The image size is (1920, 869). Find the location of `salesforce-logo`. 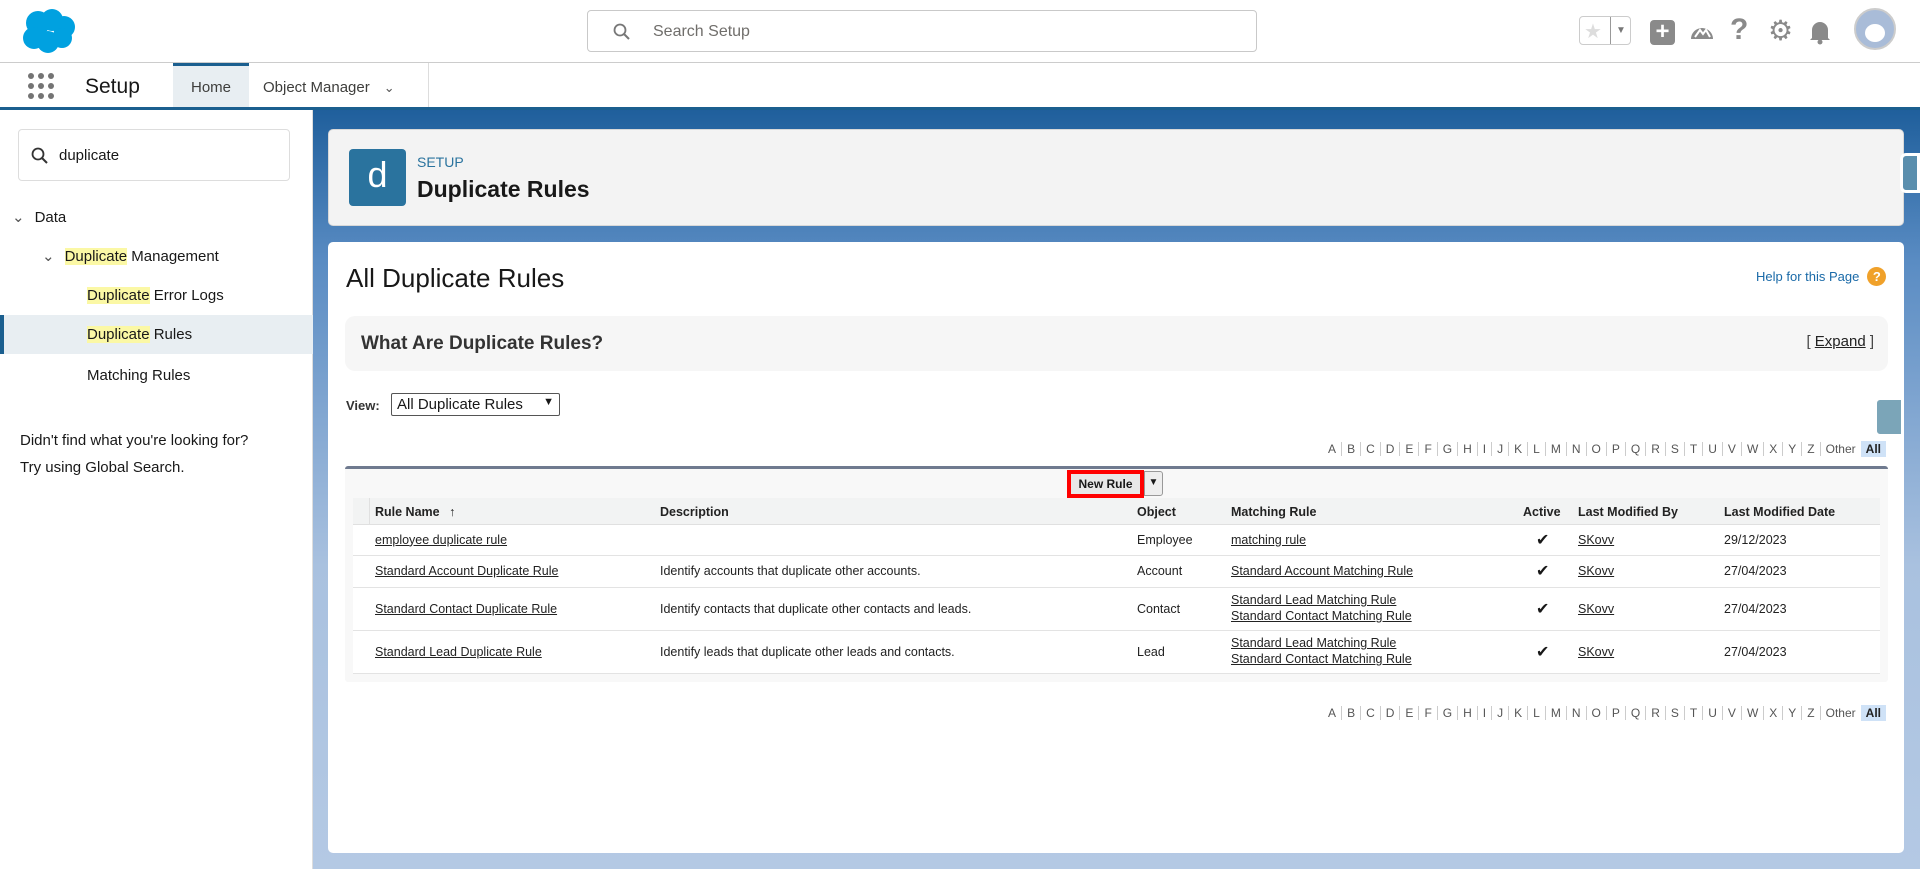

salesforce-logo is located at coordinates (48, 31).